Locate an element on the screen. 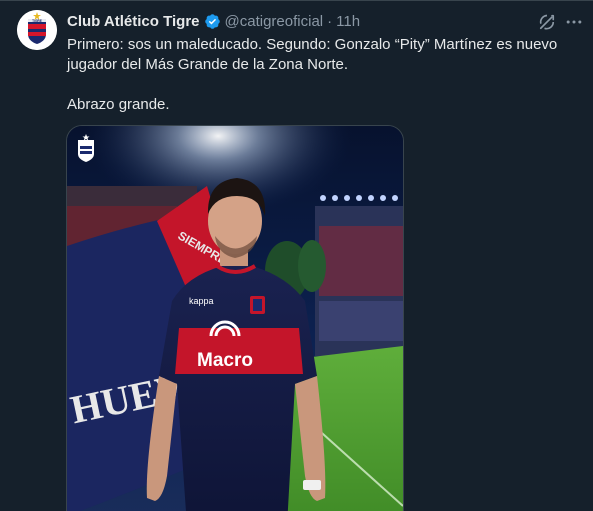  grok-button is located at coordinates (547, 22).